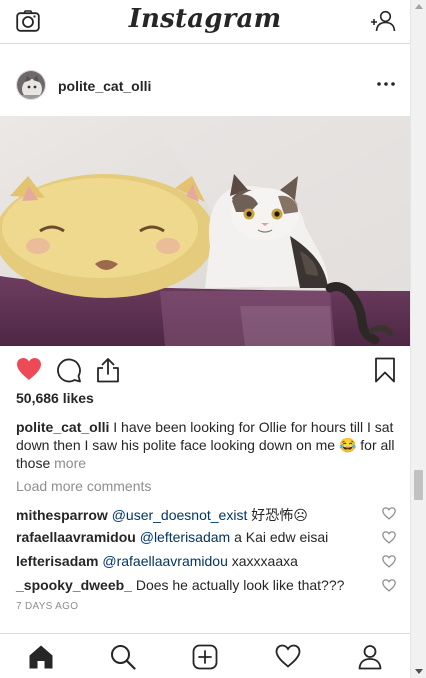 The width and height of the screenshot is (426, 678). Describe the element at coordinates (62, 427) in the screenshot. I see `caption-username: polite_cat_olli` at that location.